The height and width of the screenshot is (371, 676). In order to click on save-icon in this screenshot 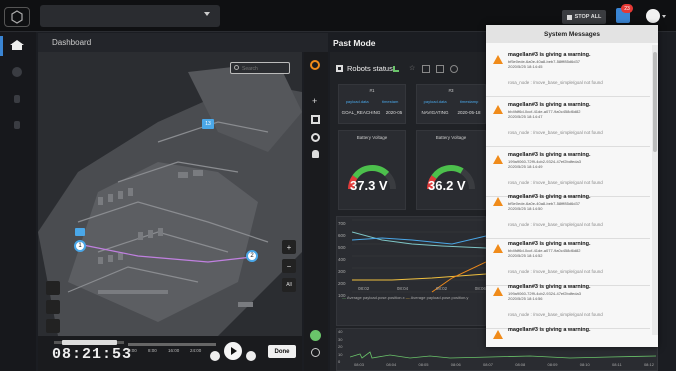, I will do `click(440, 69)`.